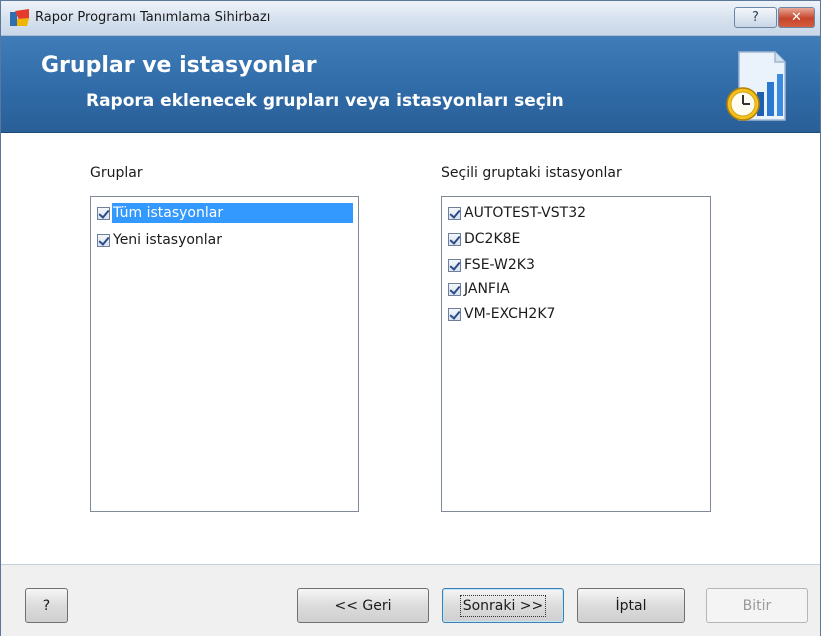  What do you see at coordinates (116, 173) in the screenshot?
I see `groups-label: Gruplar` at bounding box center [116, 173].